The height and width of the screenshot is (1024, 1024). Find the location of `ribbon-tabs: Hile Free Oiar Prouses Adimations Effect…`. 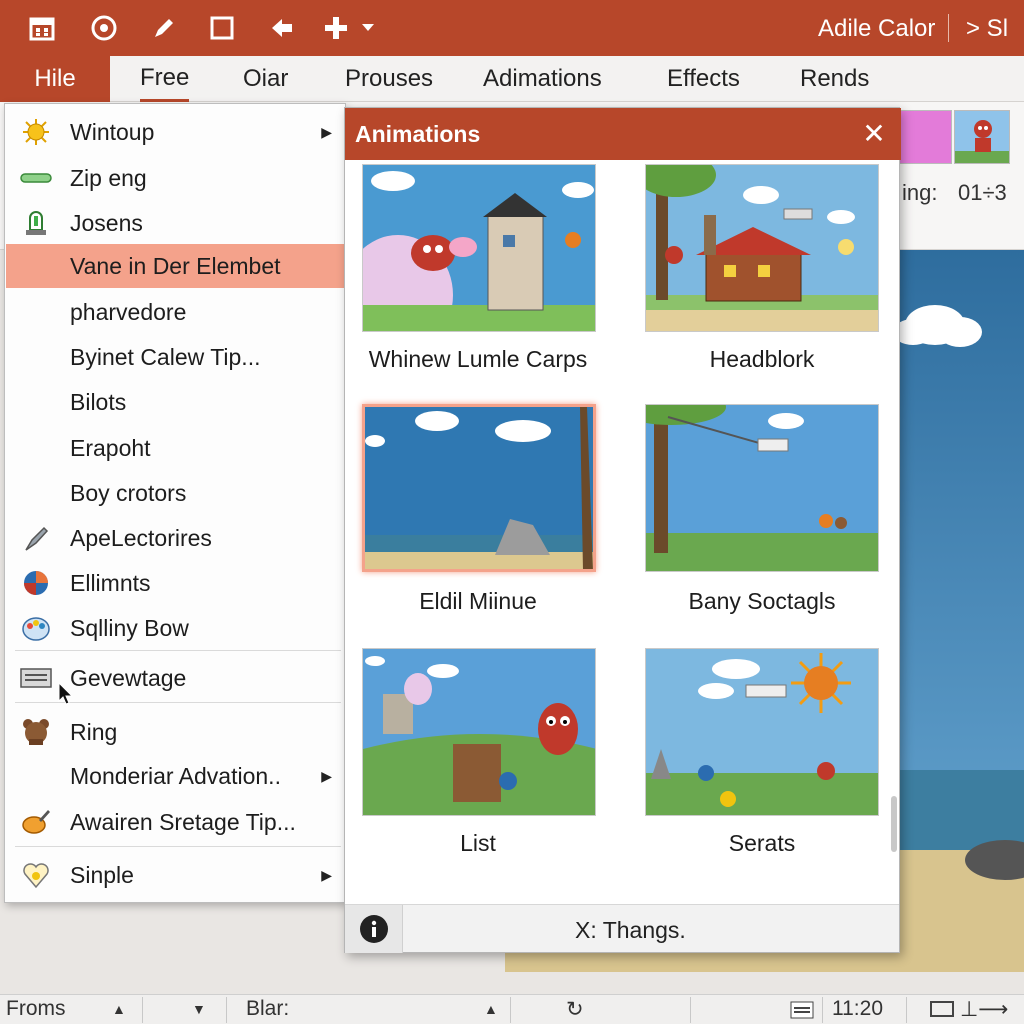

ribbon-tabs: Hile Free Oiar Prouses Adimations Effect… is located at coordinates (512, 79).